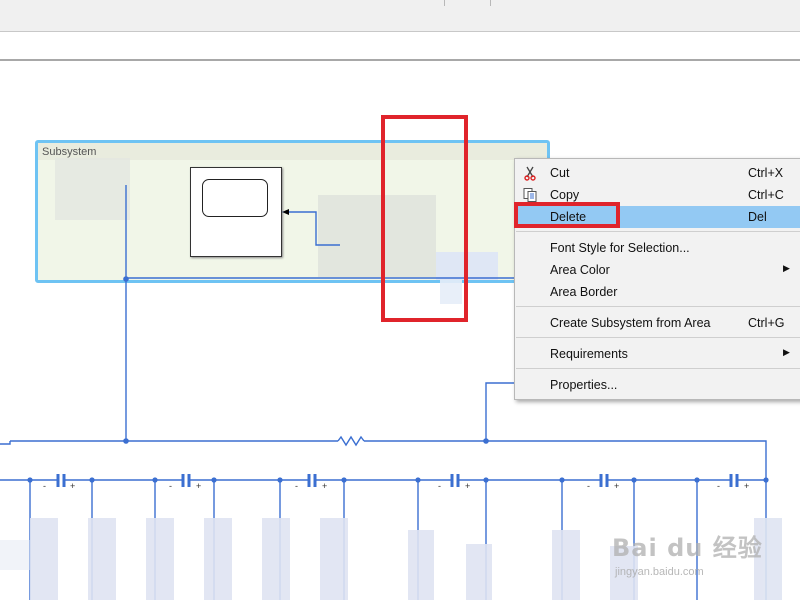 This screenshot has height=600, width=800. Describe the element at coordinates (687, 548) in the screenshot. I see `watermark-logo: Bai du 经验` at that location.